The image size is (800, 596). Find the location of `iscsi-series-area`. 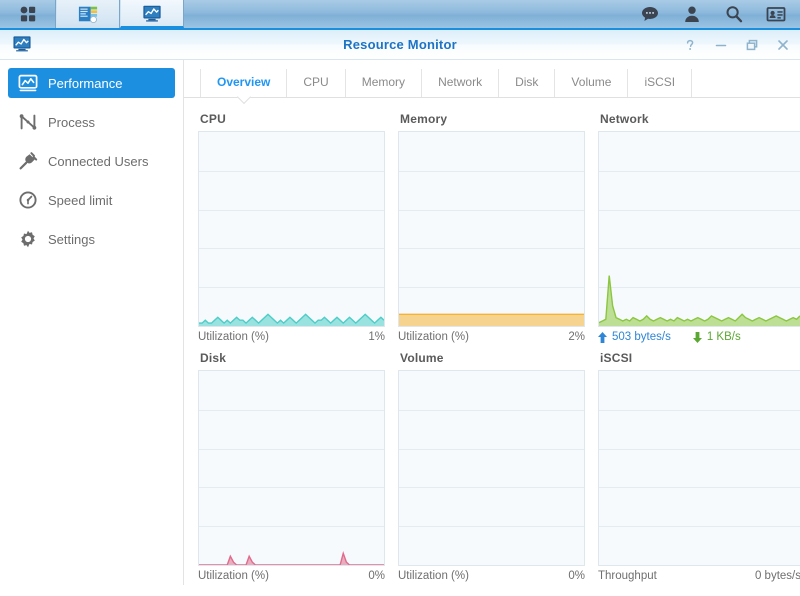

iscsi-series-area is located at coordinates (699, 468).